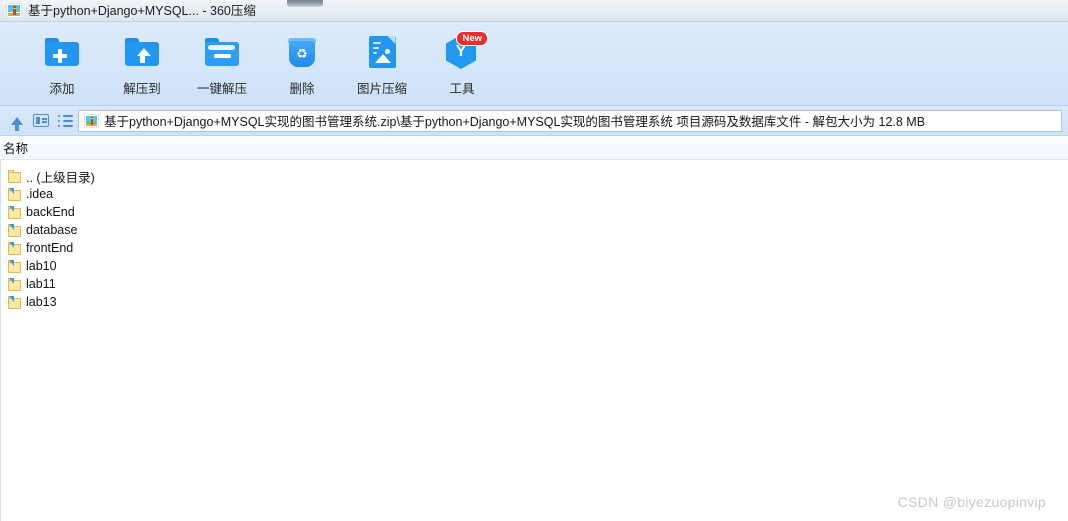 Image resolution: width=1068 pixels, height=521 pixels. I want to click on list-item: backEnd, so click(534, 212).